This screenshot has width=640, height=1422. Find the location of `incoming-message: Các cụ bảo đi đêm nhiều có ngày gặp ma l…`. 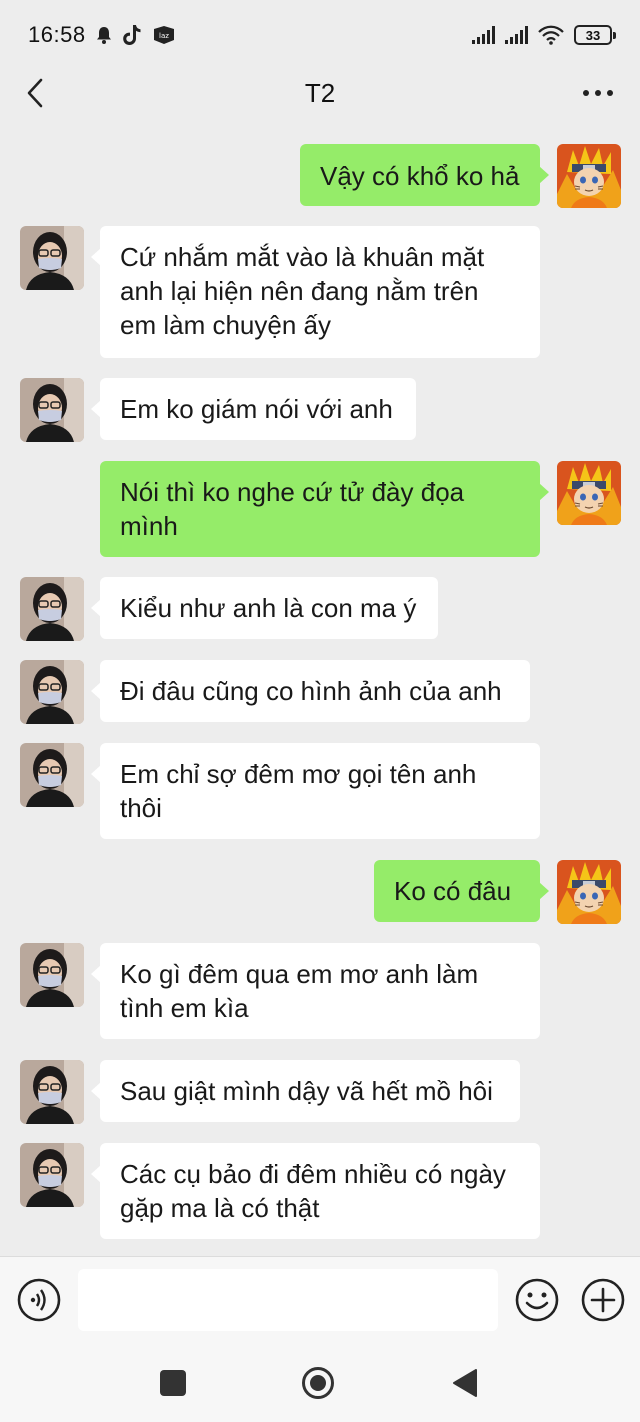

incoming-message: Các cụ bảo đi đêm nhiều có ngày gặp ma l… is located at coordinates (315, 1191).